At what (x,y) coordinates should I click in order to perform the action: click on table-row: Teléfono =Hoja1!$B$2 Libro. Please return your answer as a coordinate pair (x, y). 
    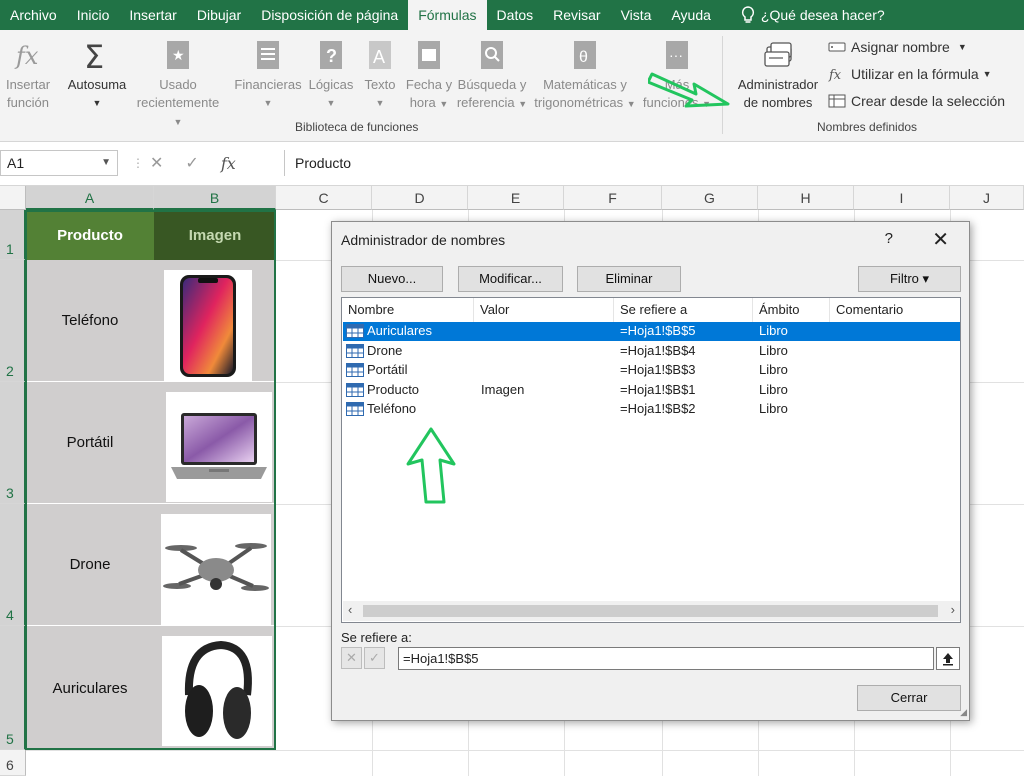
    Looking at the image, I should click on (651, 409).